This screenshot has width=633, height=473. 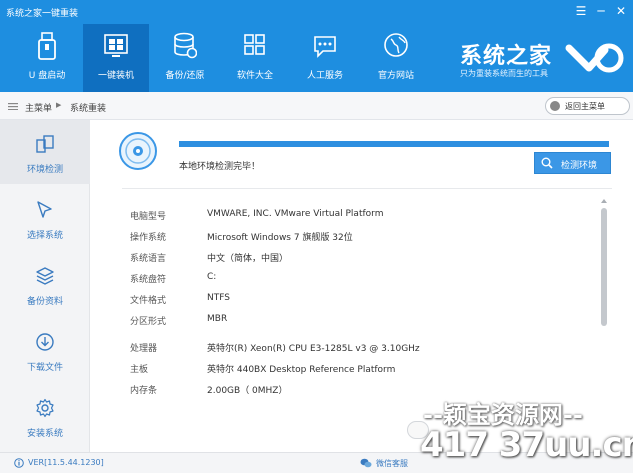 What do you see at coordinates (396, 45) in the screenshot?
I see `globe-icon` at bounding box center [396, 45].